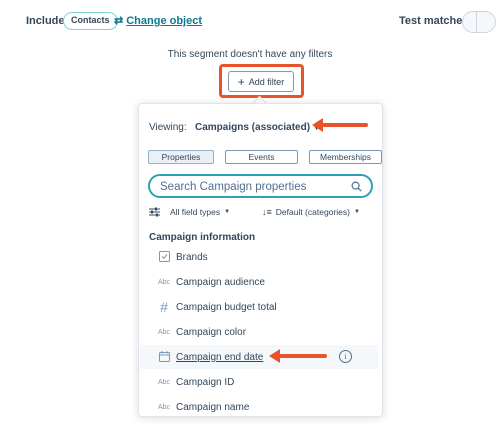  I want to click on search-input, so click(252, 187).